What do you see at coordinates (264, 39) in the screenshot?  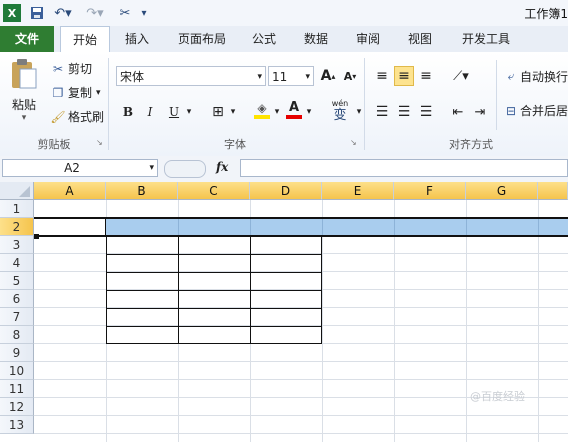 I see `tab-formulas: 公式` at bounding box center [264, 39].